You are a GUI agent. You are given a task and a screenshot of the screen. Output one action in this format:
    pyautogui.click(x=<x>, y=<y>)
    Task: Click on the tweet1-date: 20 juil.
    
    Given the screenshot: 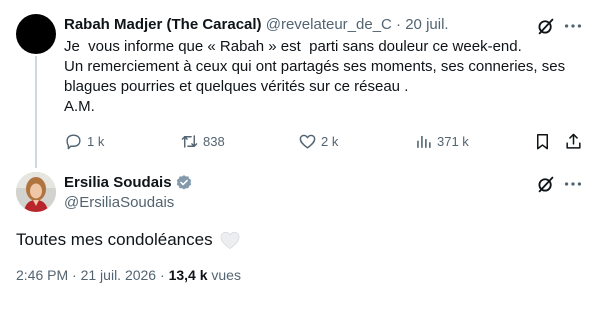 What is the action you would take?
    pyautogui.click(x=426, y=24)
    